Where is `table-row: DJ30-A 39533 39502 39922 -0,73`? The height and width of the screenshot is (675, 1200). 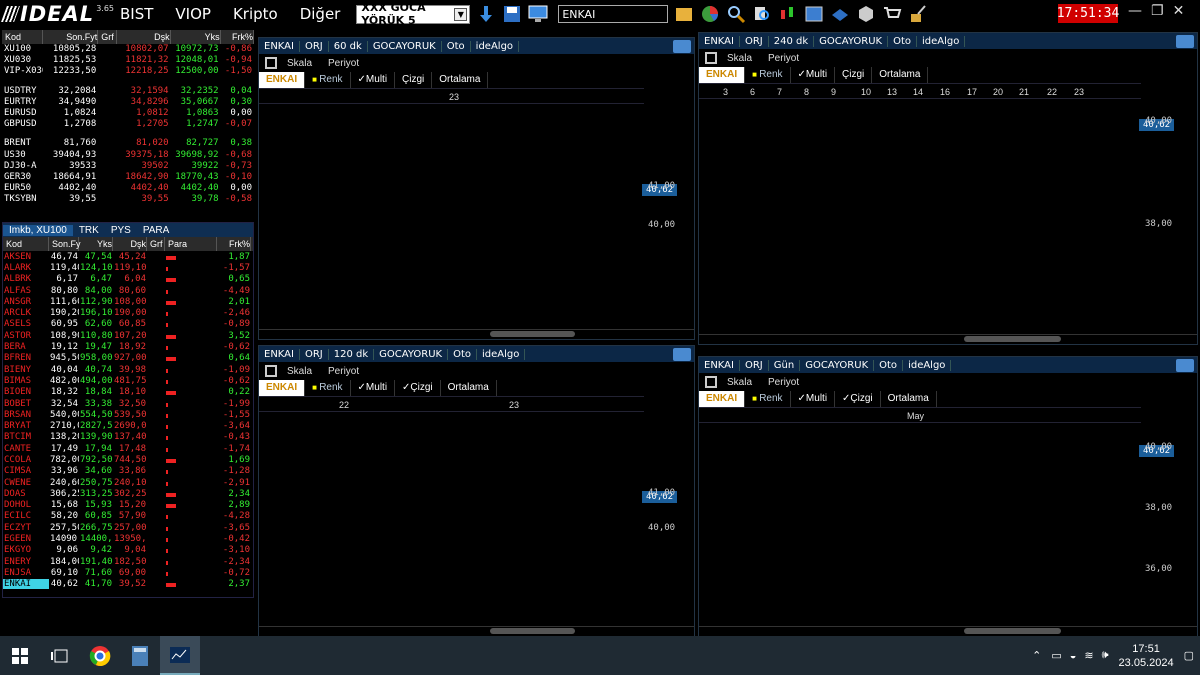 table-row: DJ30-A 39533 39502 39922 -0,73 is located at coordinates (128, 166).